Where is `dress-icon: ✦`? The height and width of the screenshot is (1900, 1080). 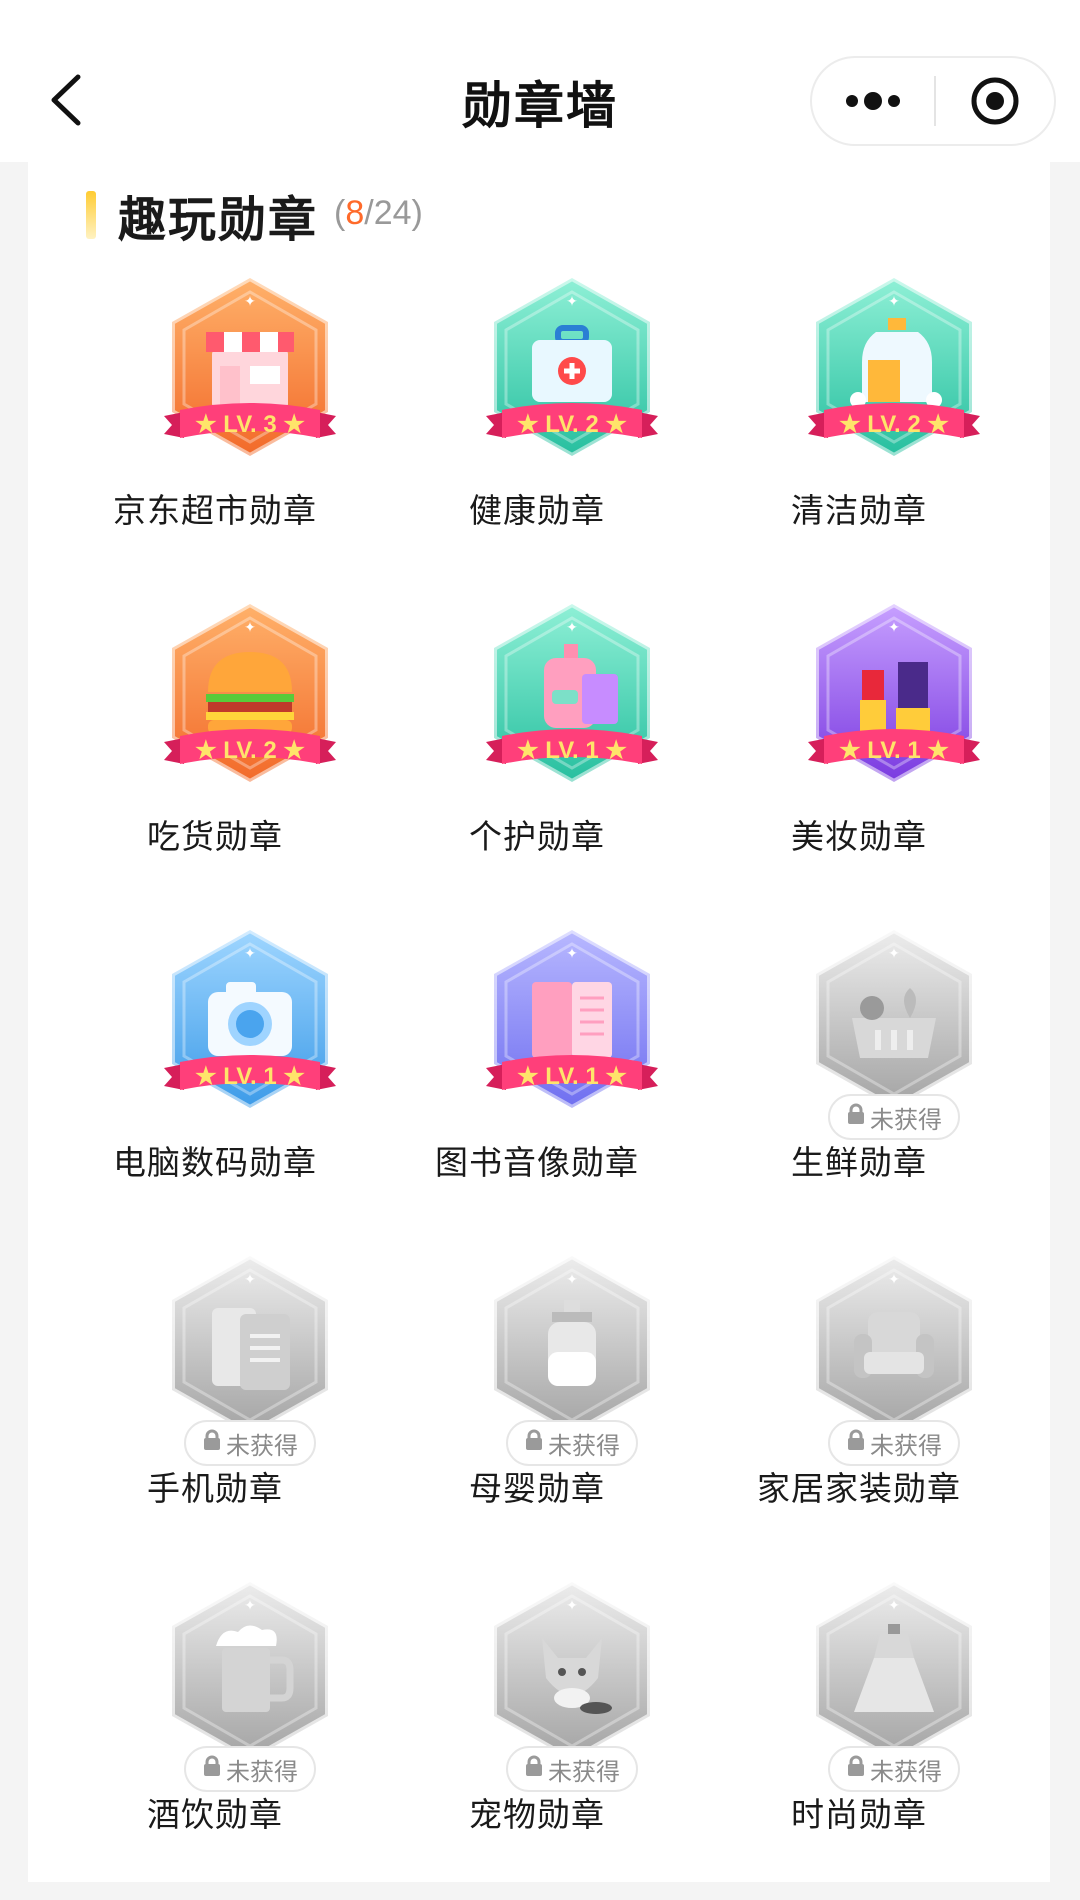 dress-icon: ✦ is located at coordinates (894, 1671).